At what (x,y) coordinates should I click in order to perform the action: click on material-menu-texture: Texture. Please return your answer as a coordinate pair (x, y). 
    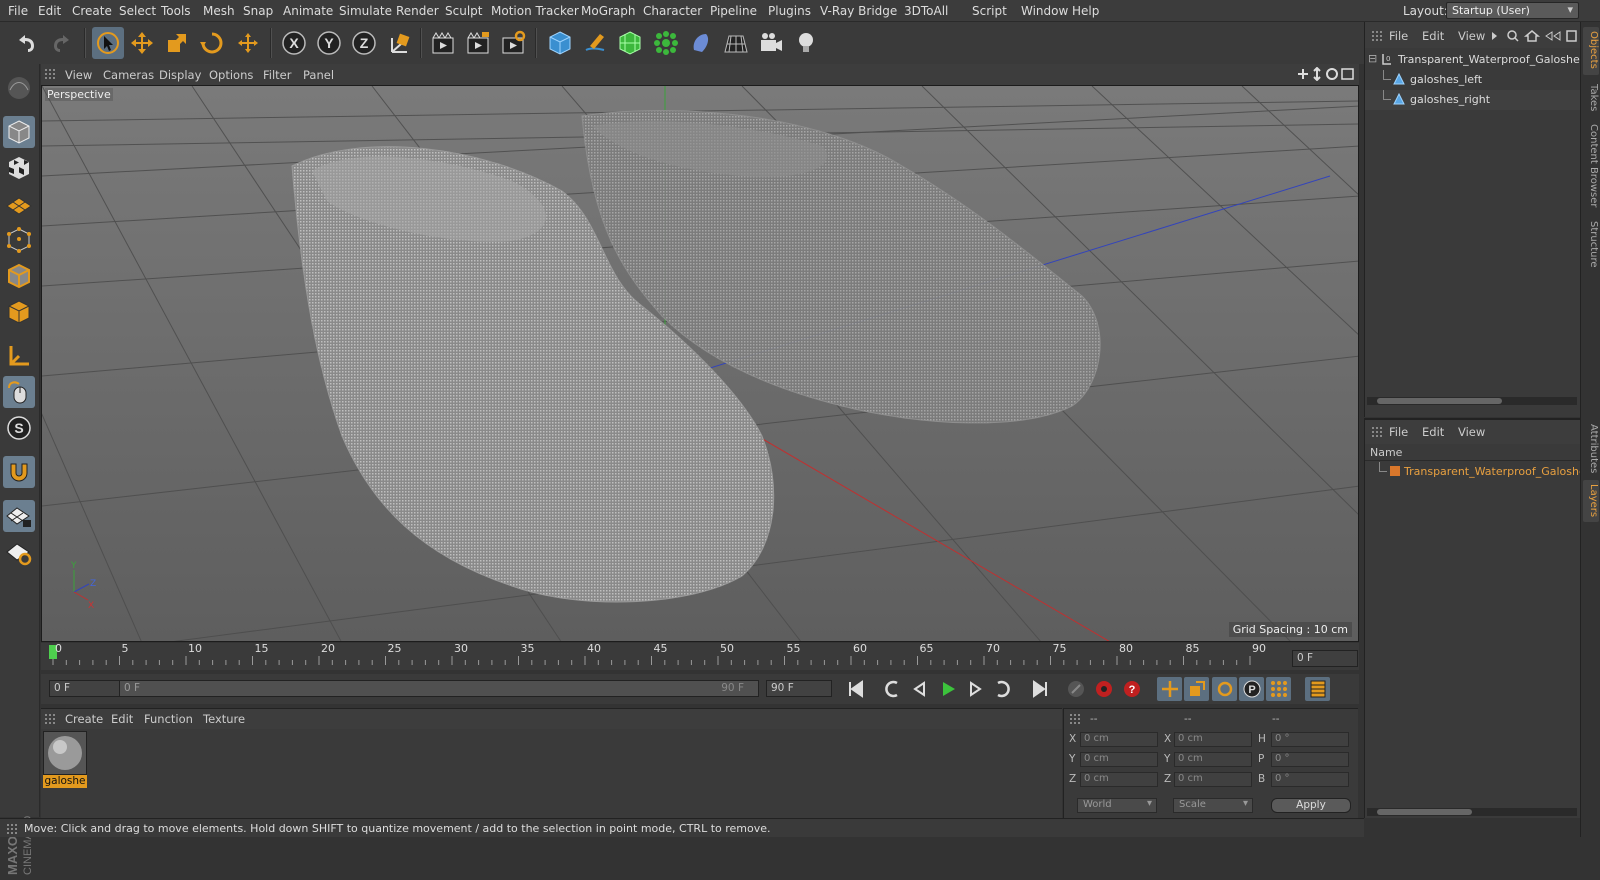
    Looking at the image, I should click on (224, 719).